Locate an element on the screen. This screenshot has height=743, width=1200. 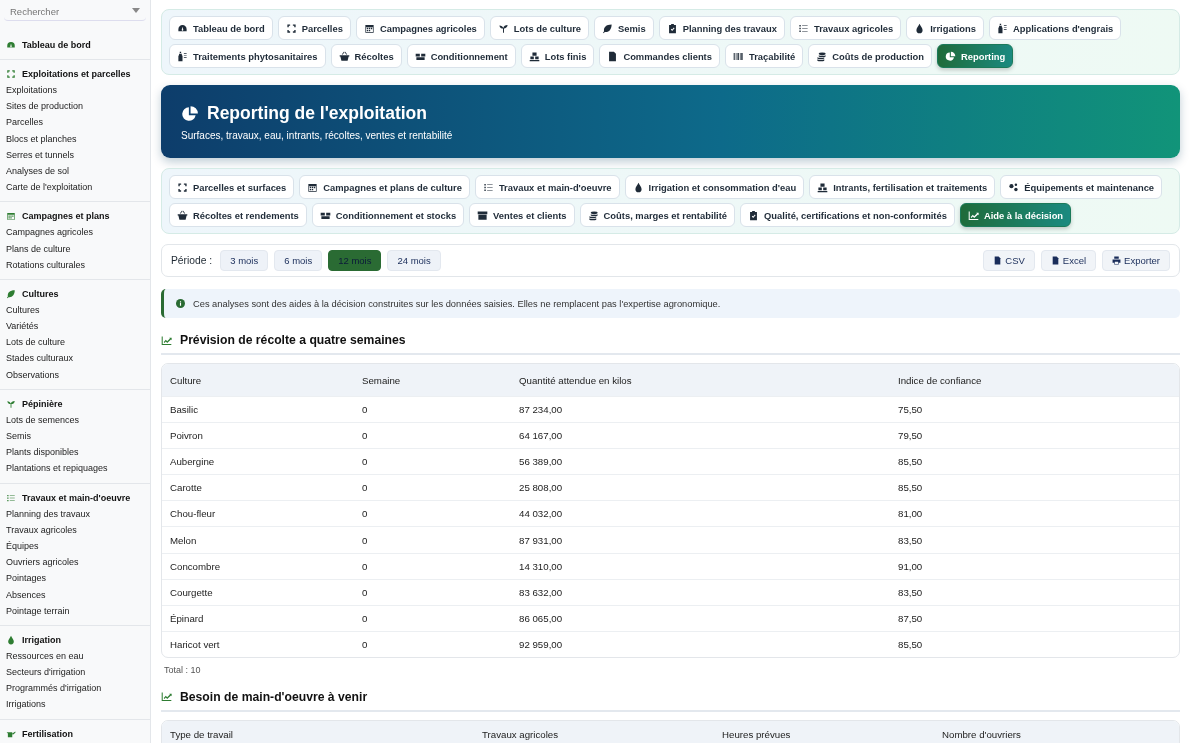
period-button: 6 mois is located at coordinates (298, 260).